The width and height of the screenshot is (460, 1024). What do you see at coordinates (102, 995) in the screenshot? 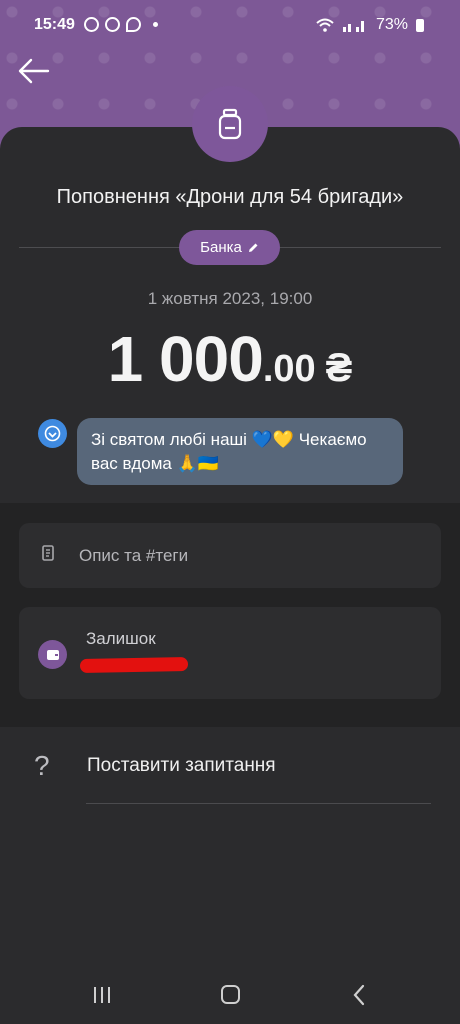
I see `recent-apps-icon` at bounding box center [102, 995].